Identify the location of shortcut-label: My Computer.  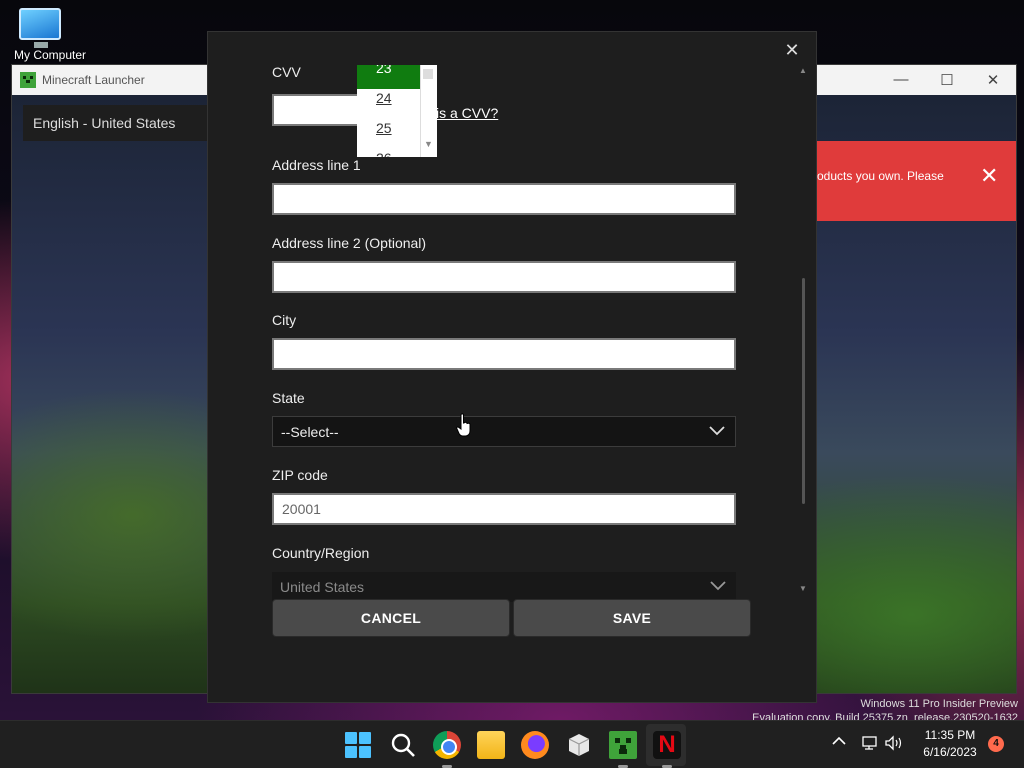
(50, 55).